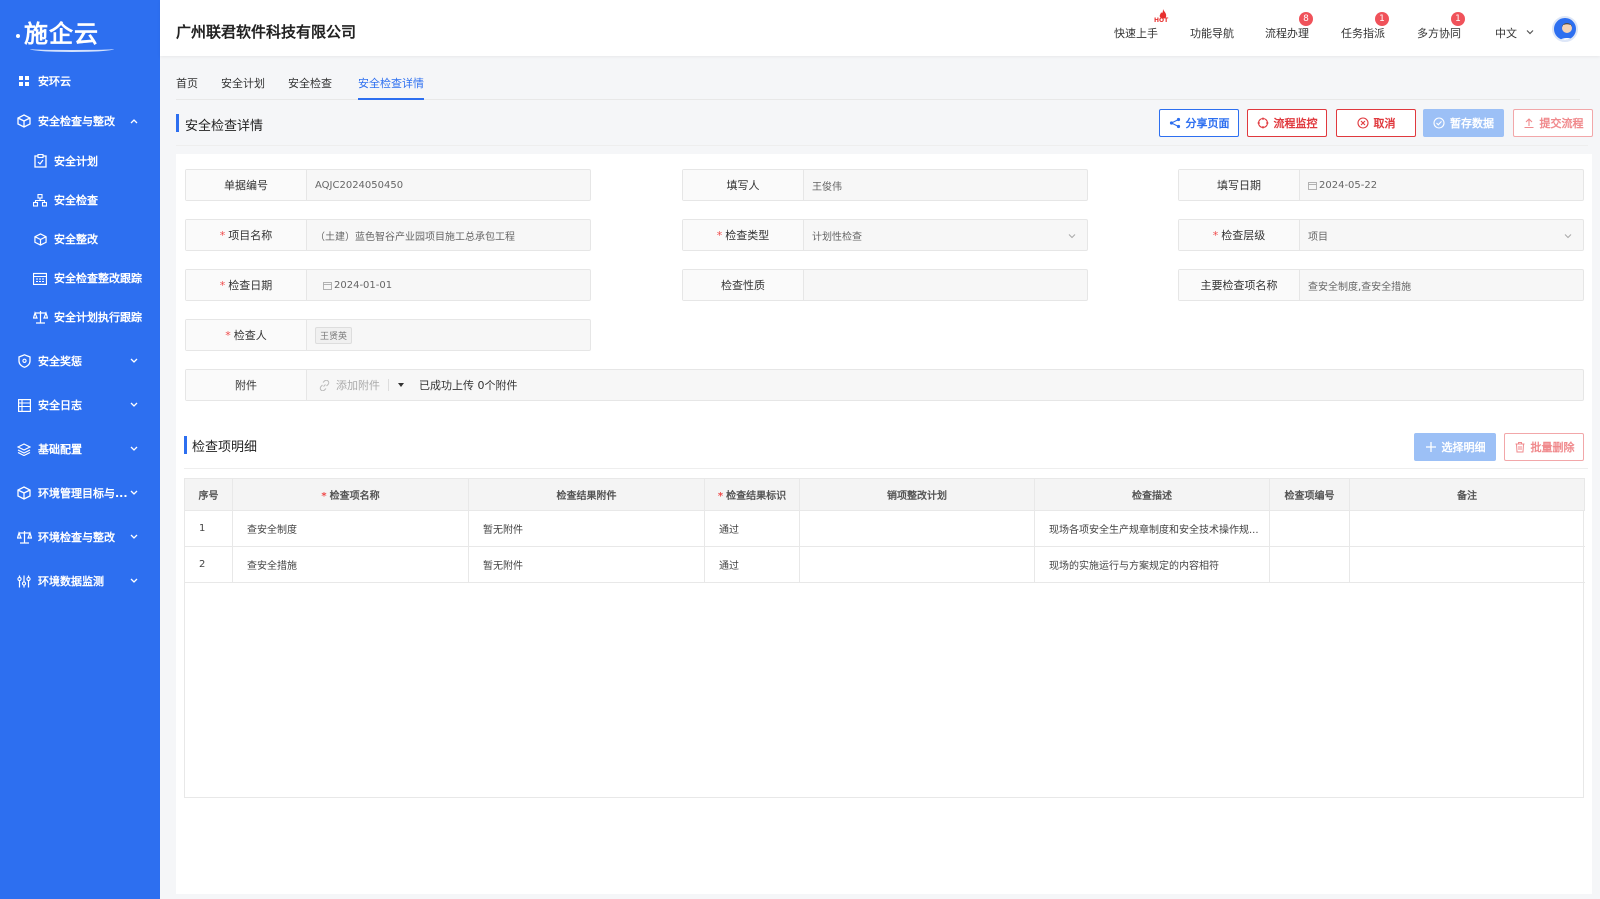 The height and width of the screenshot is (899, 1600). Describe the element at coordinates (1467, 494) in the screenshot. I see `col-header-remark: 备注` at that location.